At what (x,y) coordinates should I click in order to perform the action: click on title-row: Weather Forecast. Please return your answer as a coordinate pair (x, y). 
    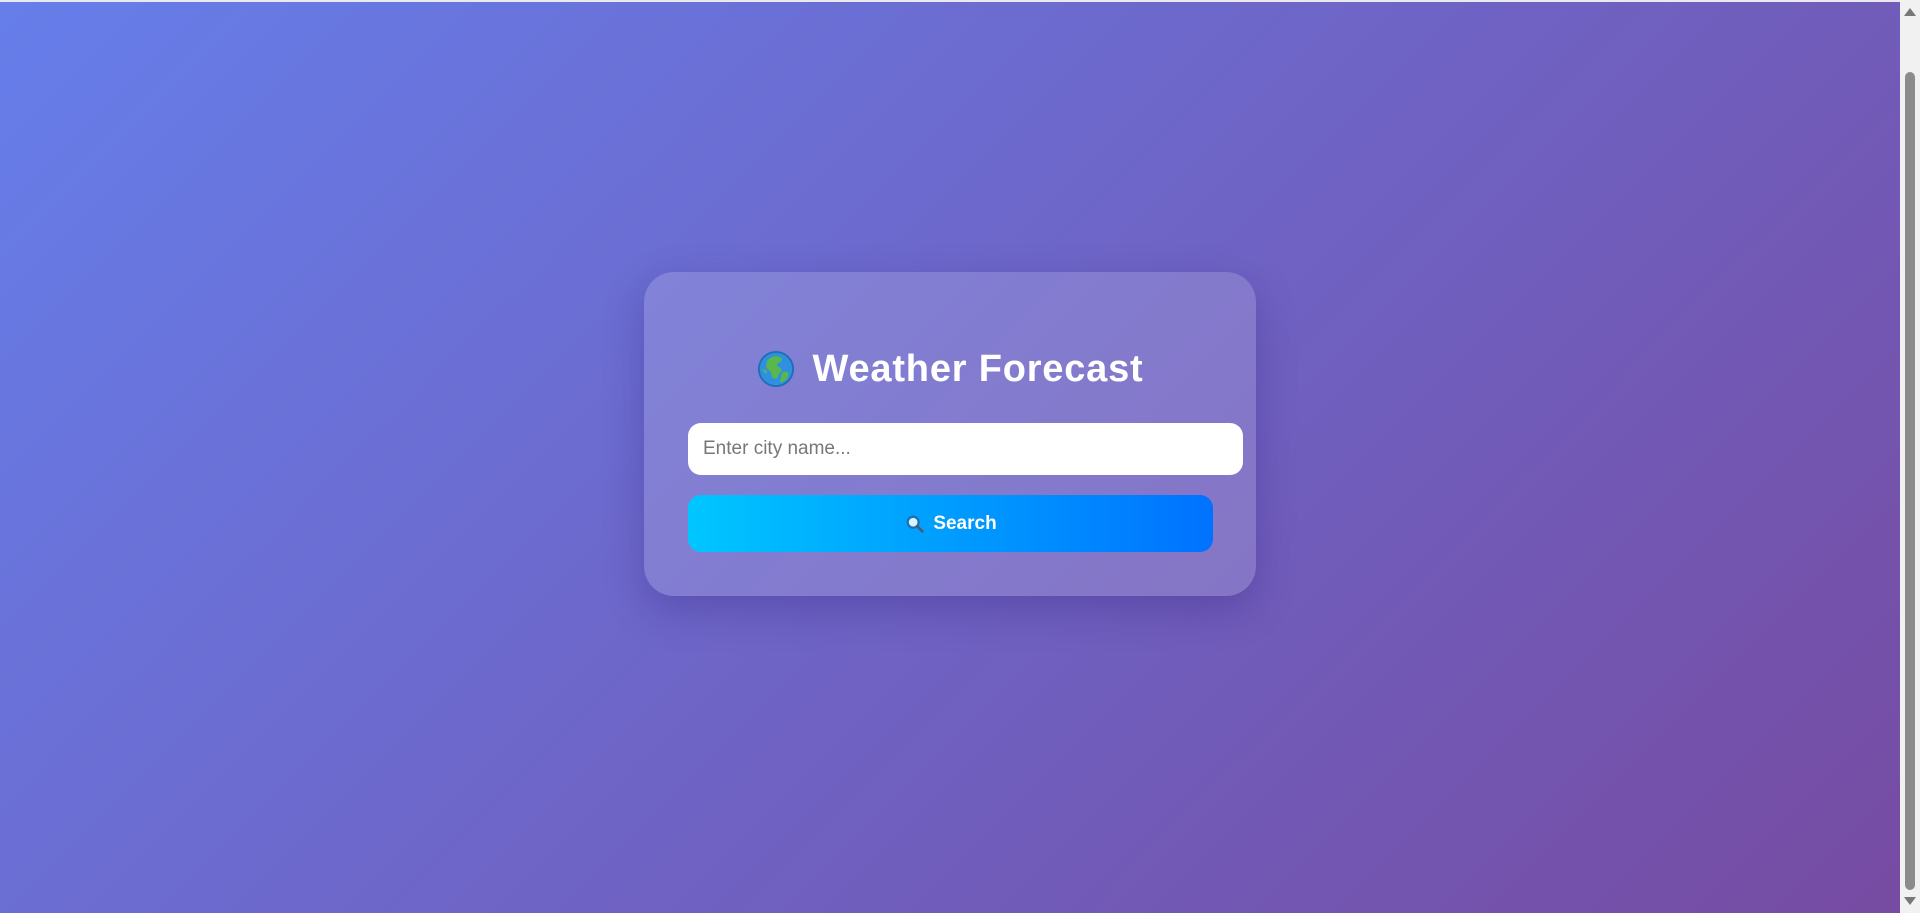
    Looking at the image, I should click on (950, 369).